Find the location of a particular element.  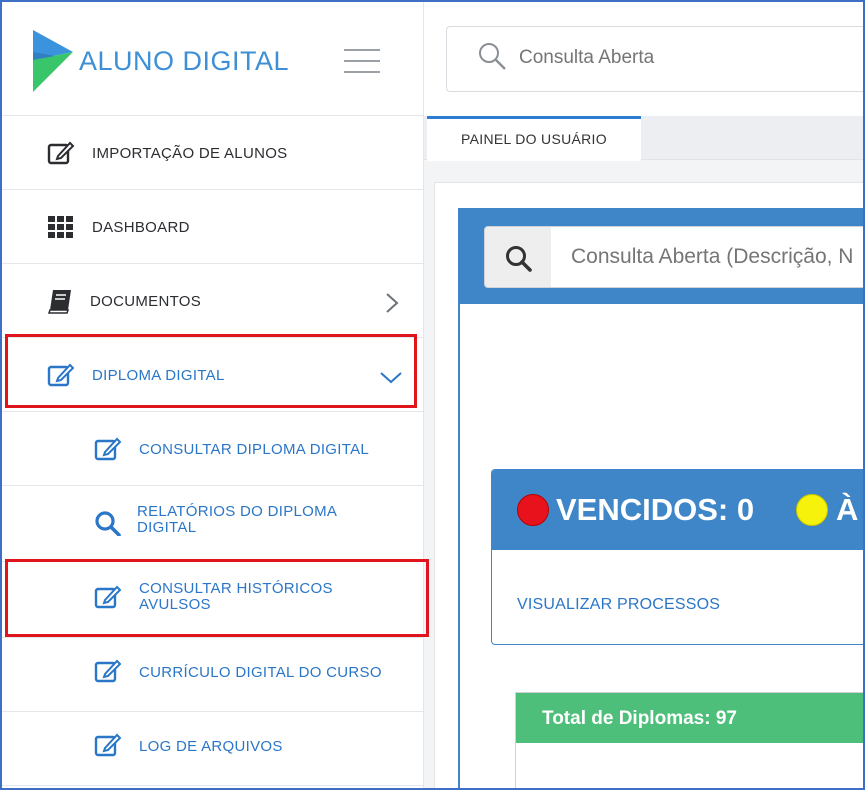

vencidos-count: VENCIDOS: 0 is located at coordinates (655, 509).